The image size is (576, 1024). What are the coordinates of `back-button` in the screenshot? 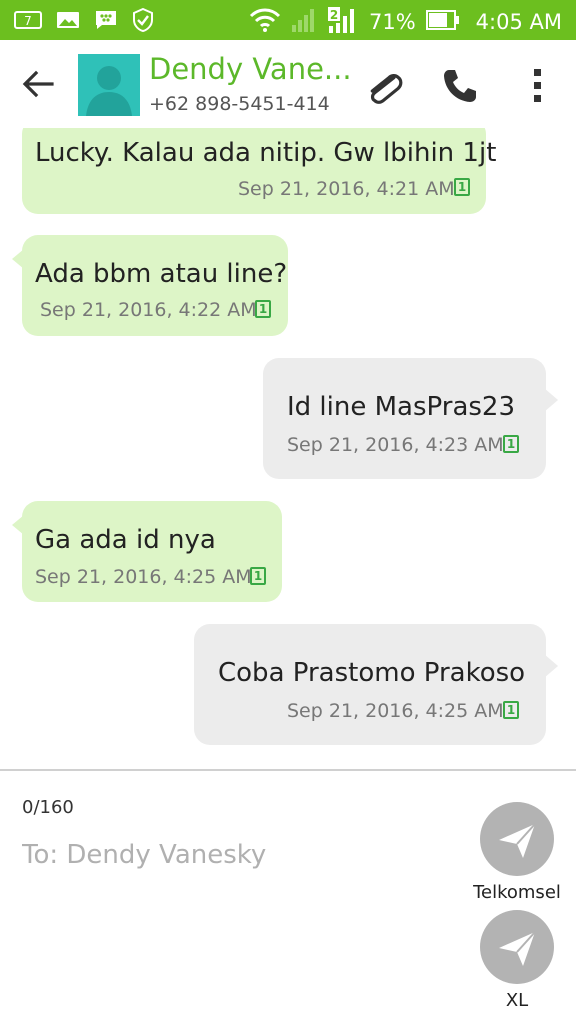 It's located at (38, 84).